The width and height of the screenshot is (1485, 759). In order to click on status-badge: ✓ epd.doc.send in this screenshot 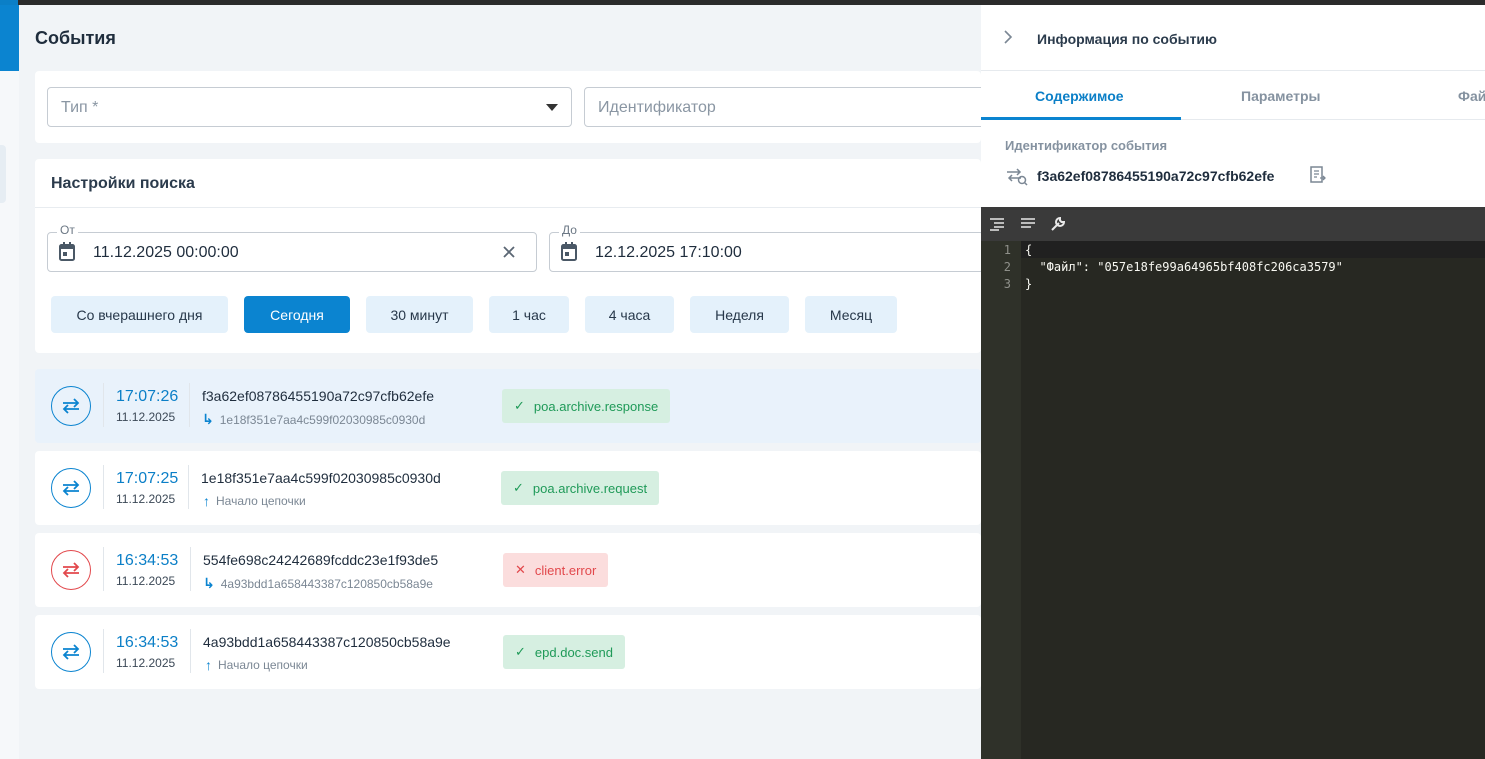, I will do `click(564, 652)`.